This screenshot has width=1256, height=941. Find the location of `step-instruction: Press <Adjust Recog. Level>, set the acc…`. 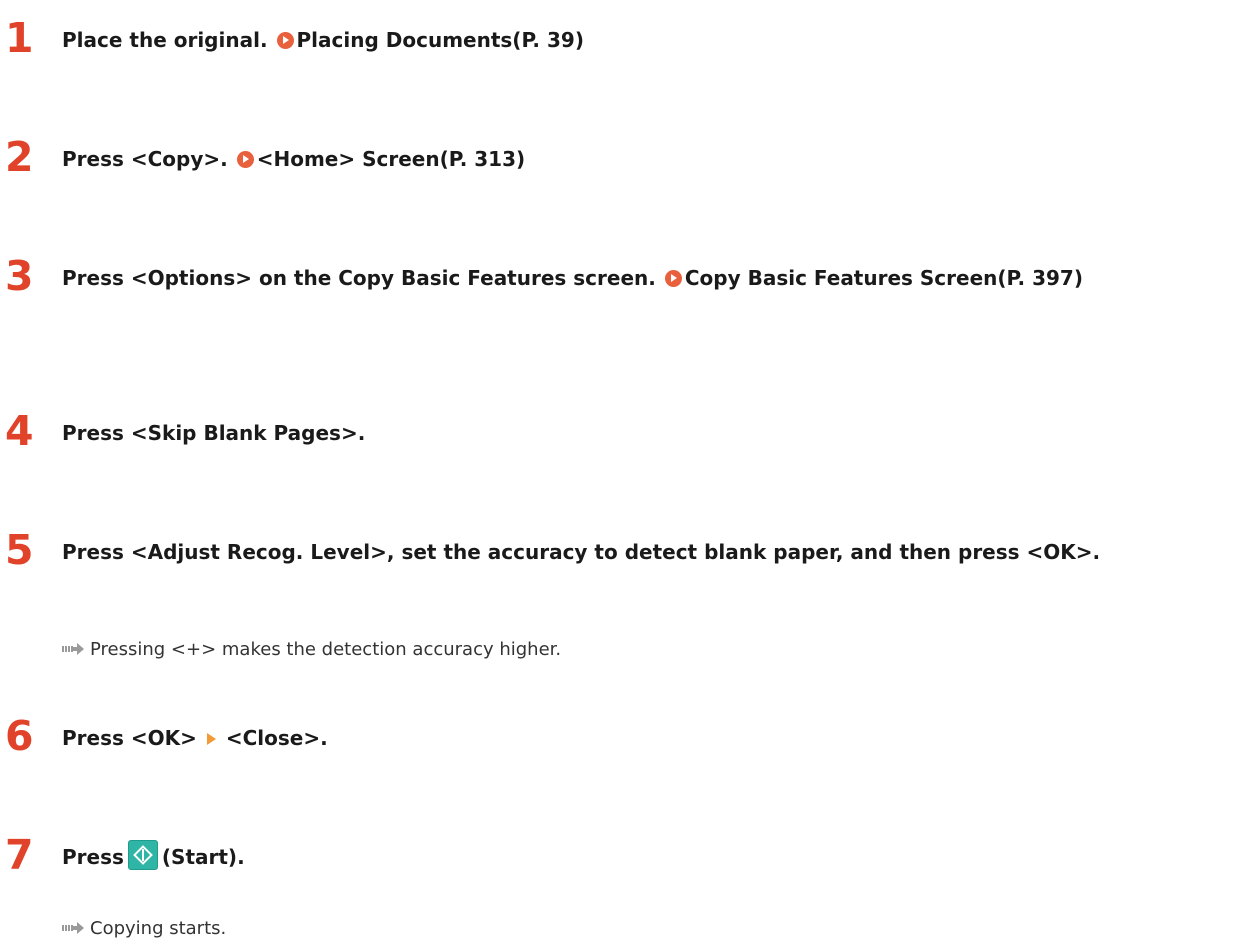

step-instruction: Press <Adjust Recog. Level>, set the acc… is located at coordinates (652, 552).